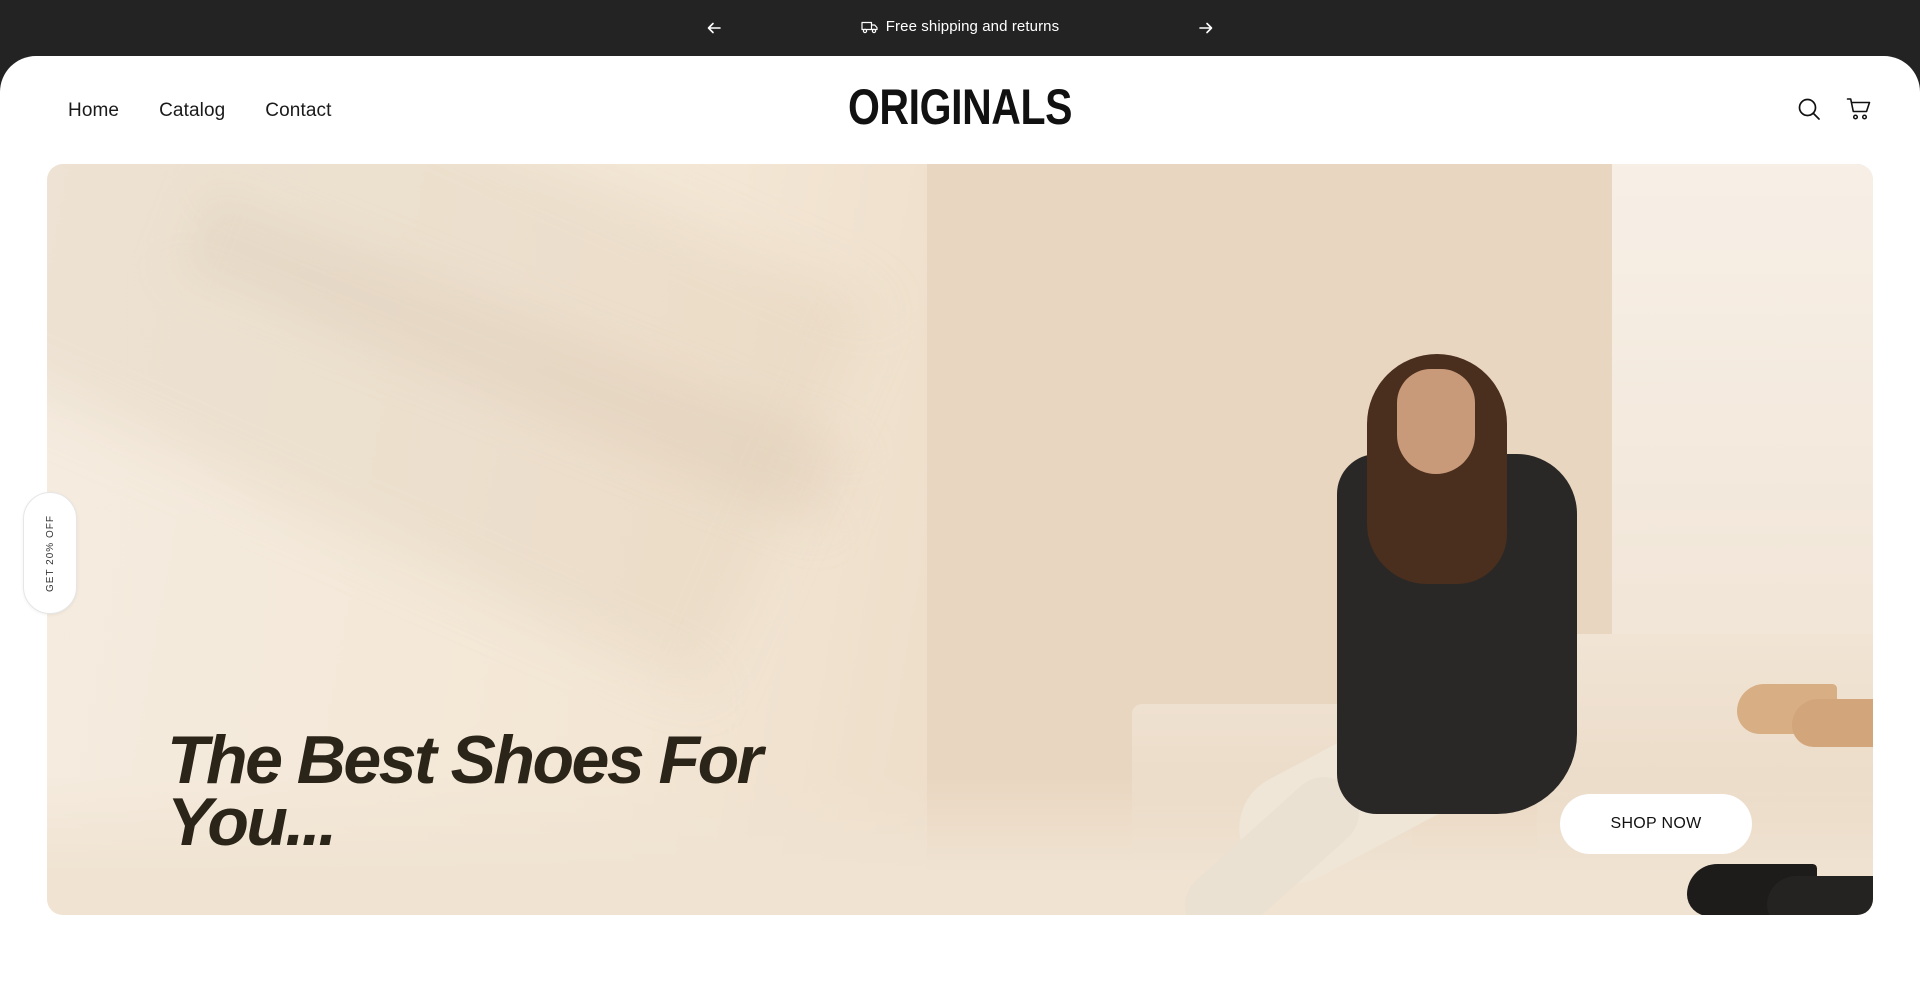 The width and height of the screenshot is (1920, 993). What do you see at coordinates (1656, 824) in the screenshot?
I see `shop-now-button: SHOP NOW` at bounding box center [1656, 824].